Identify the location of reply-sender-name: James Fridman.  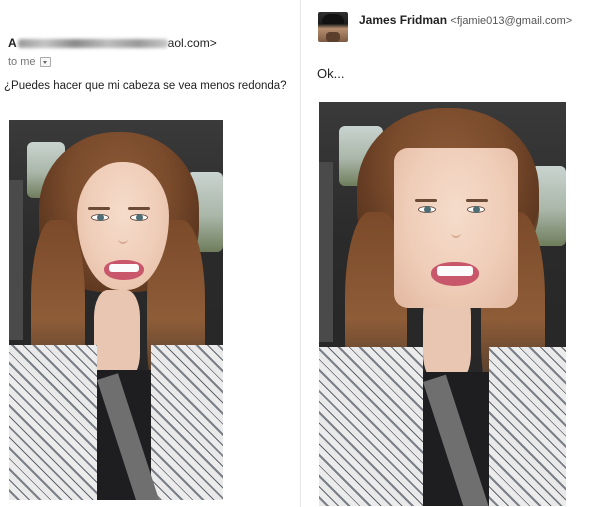
(403, 20).